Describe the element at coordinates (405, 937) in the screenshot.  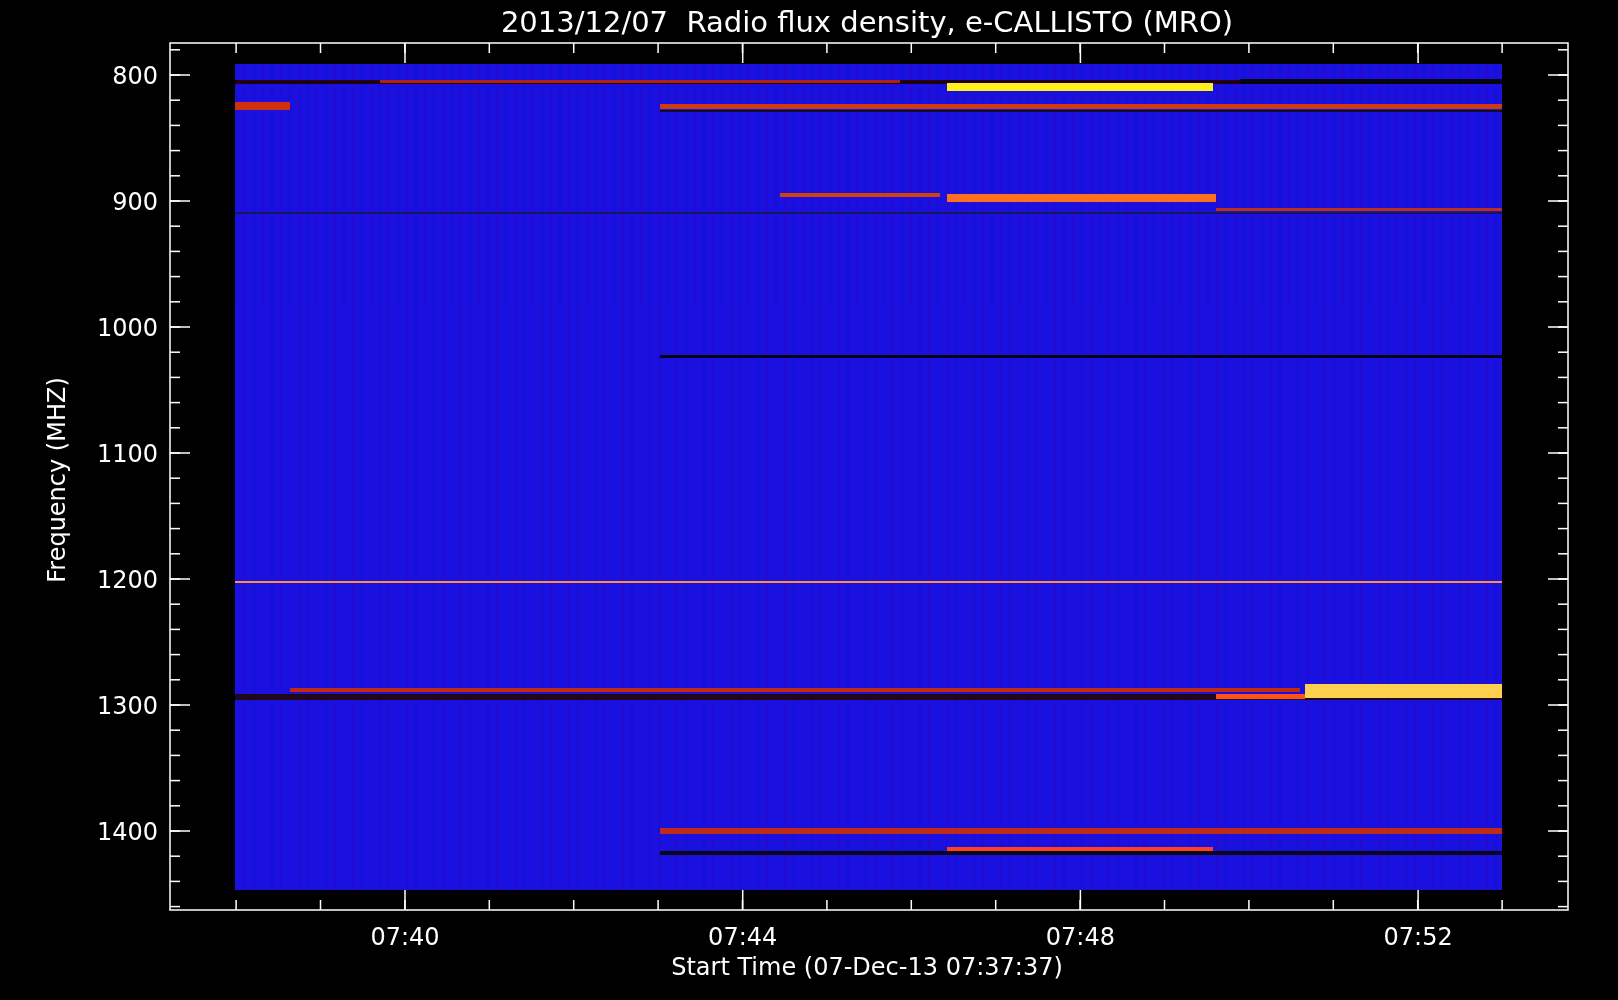
I see `x-tick-label: 07:40` at that location.